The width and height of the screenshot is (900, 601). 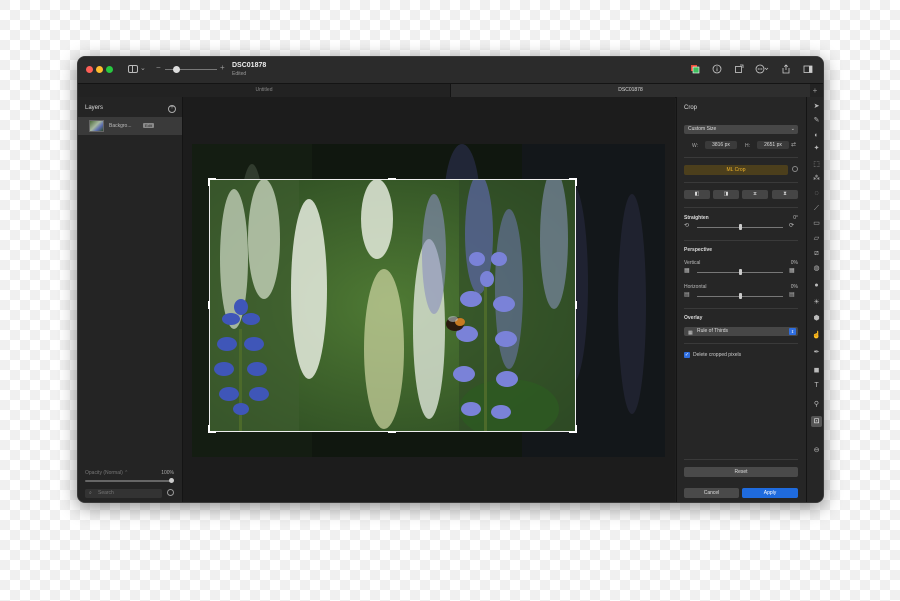 I want to click on close-window-button, so click(x=89, y=69).